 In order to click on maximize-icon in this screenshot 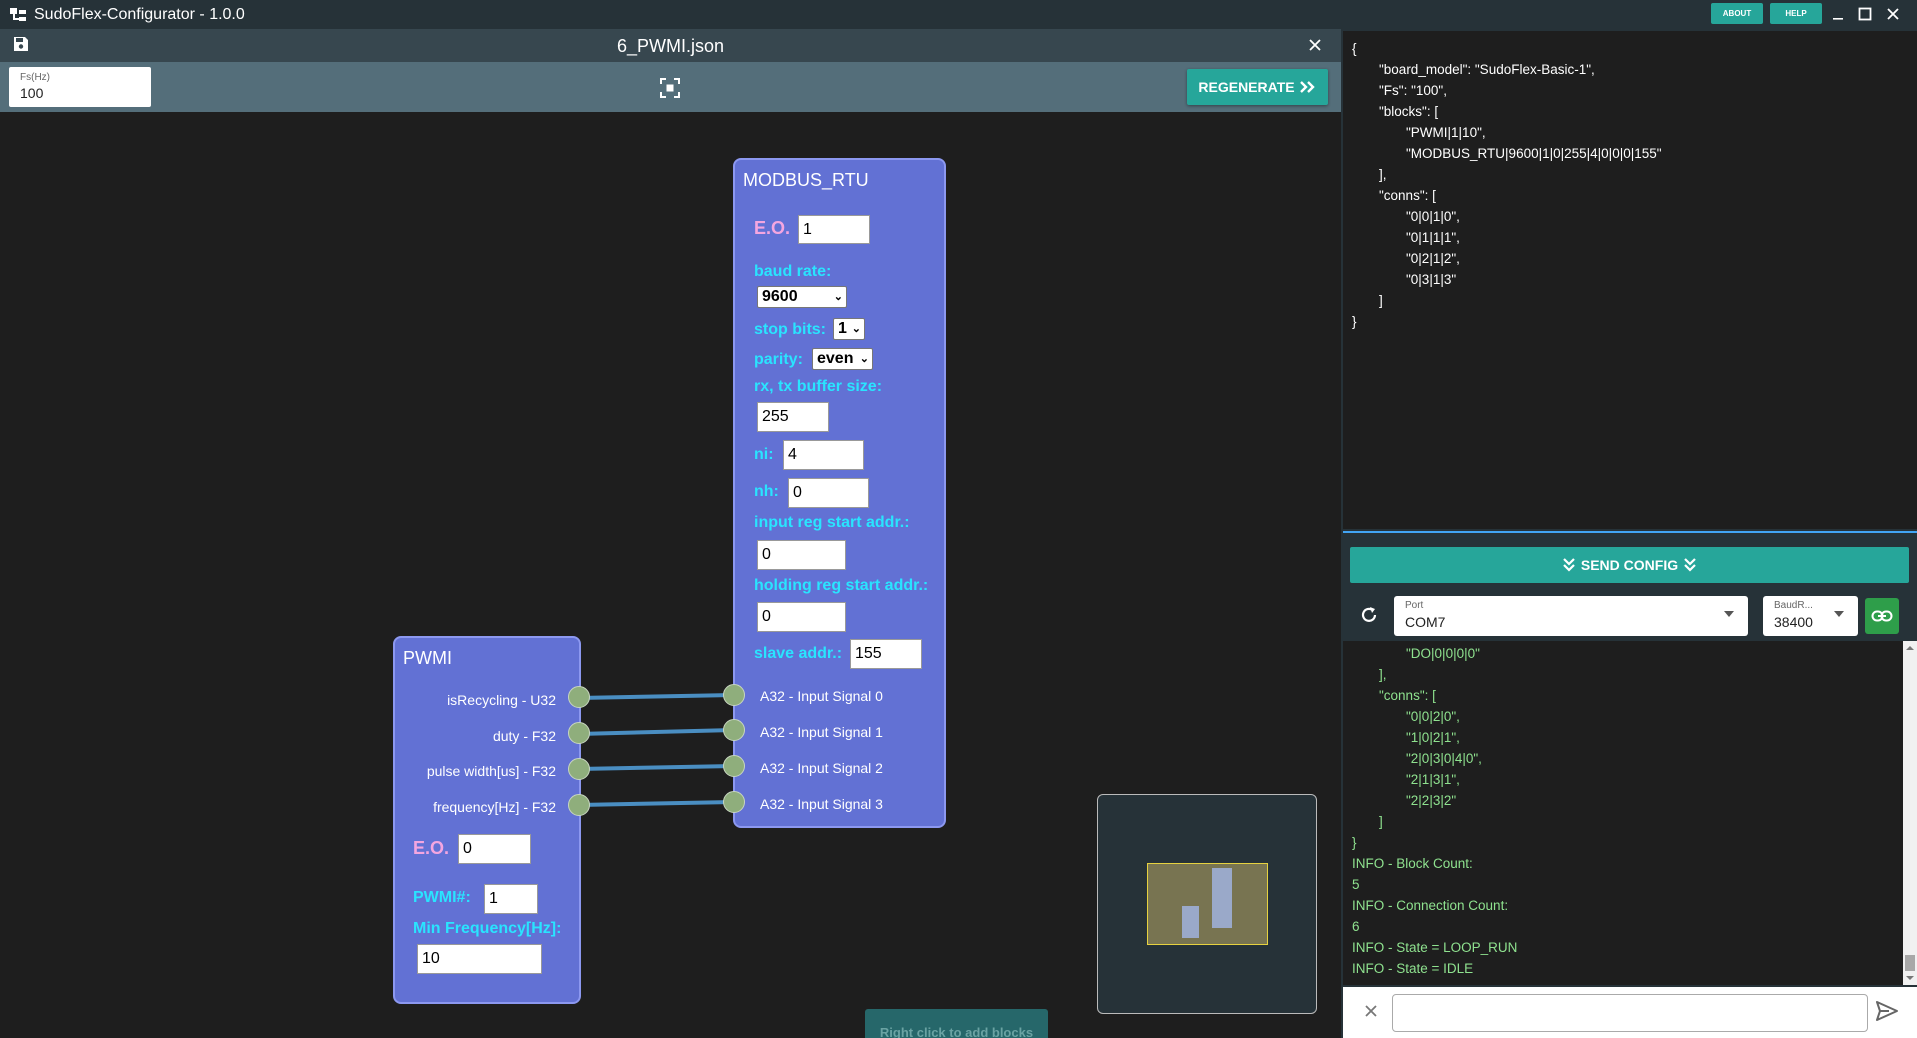, I will do `click(1865, 14)`.